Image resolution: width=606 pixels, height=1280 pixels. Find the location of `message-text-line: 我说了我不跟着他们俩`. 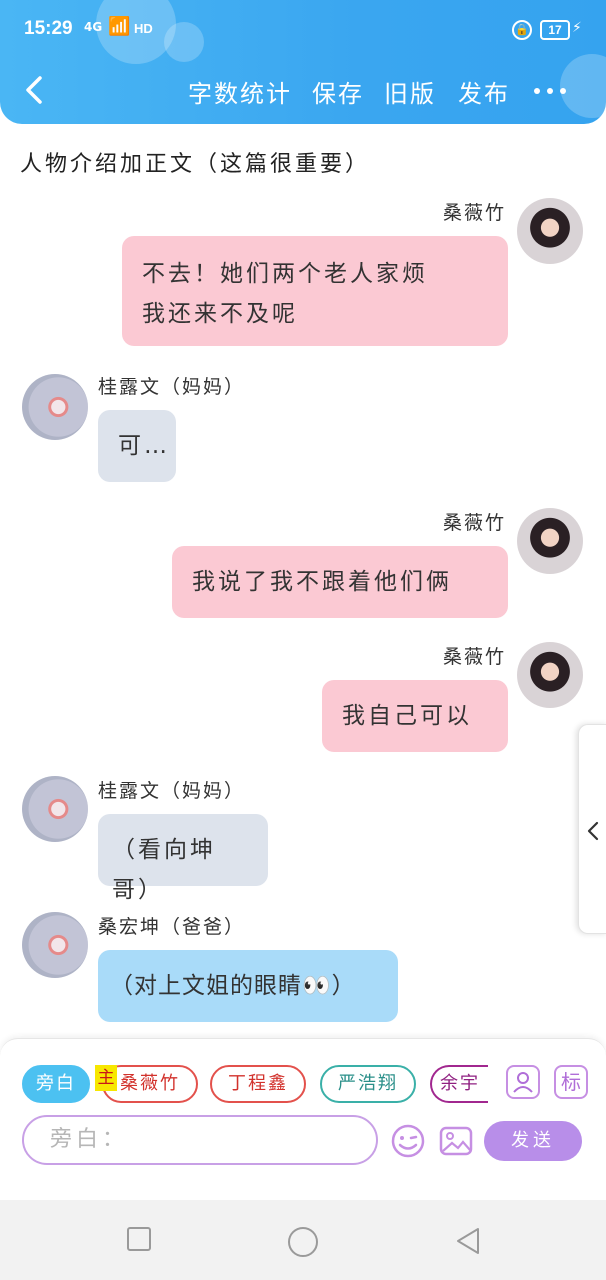

message-text-line: 我说了我不跟着他们俩 is located at coordinates (322, 582).